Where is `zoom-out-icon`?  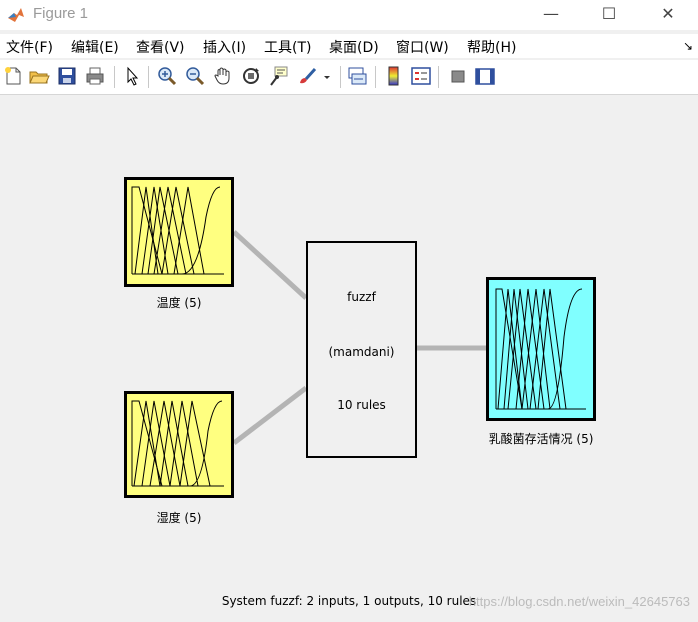 zoom-out-icon is located at coordinates (195, 76).